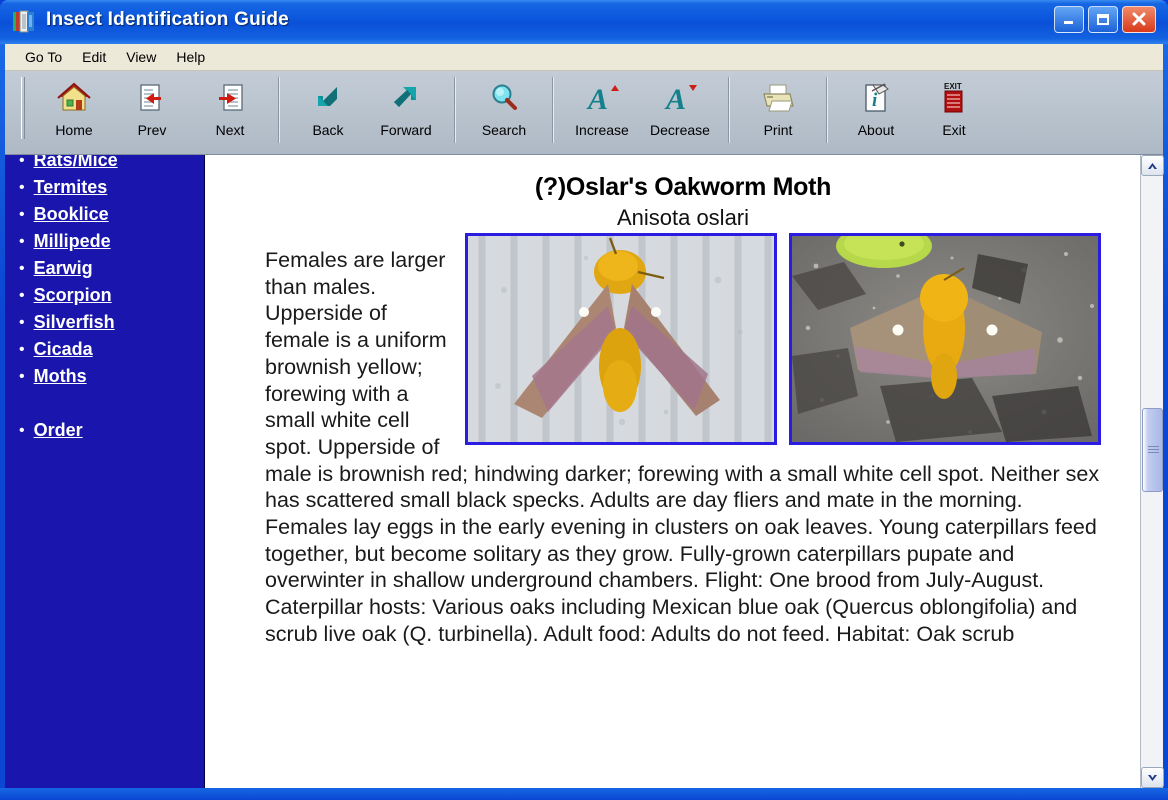 The width and height of the screenshot is (1168, 800). Describe the element at coordinates (504, 98) in the screenshot. I see `magnifier-icon` at that location.